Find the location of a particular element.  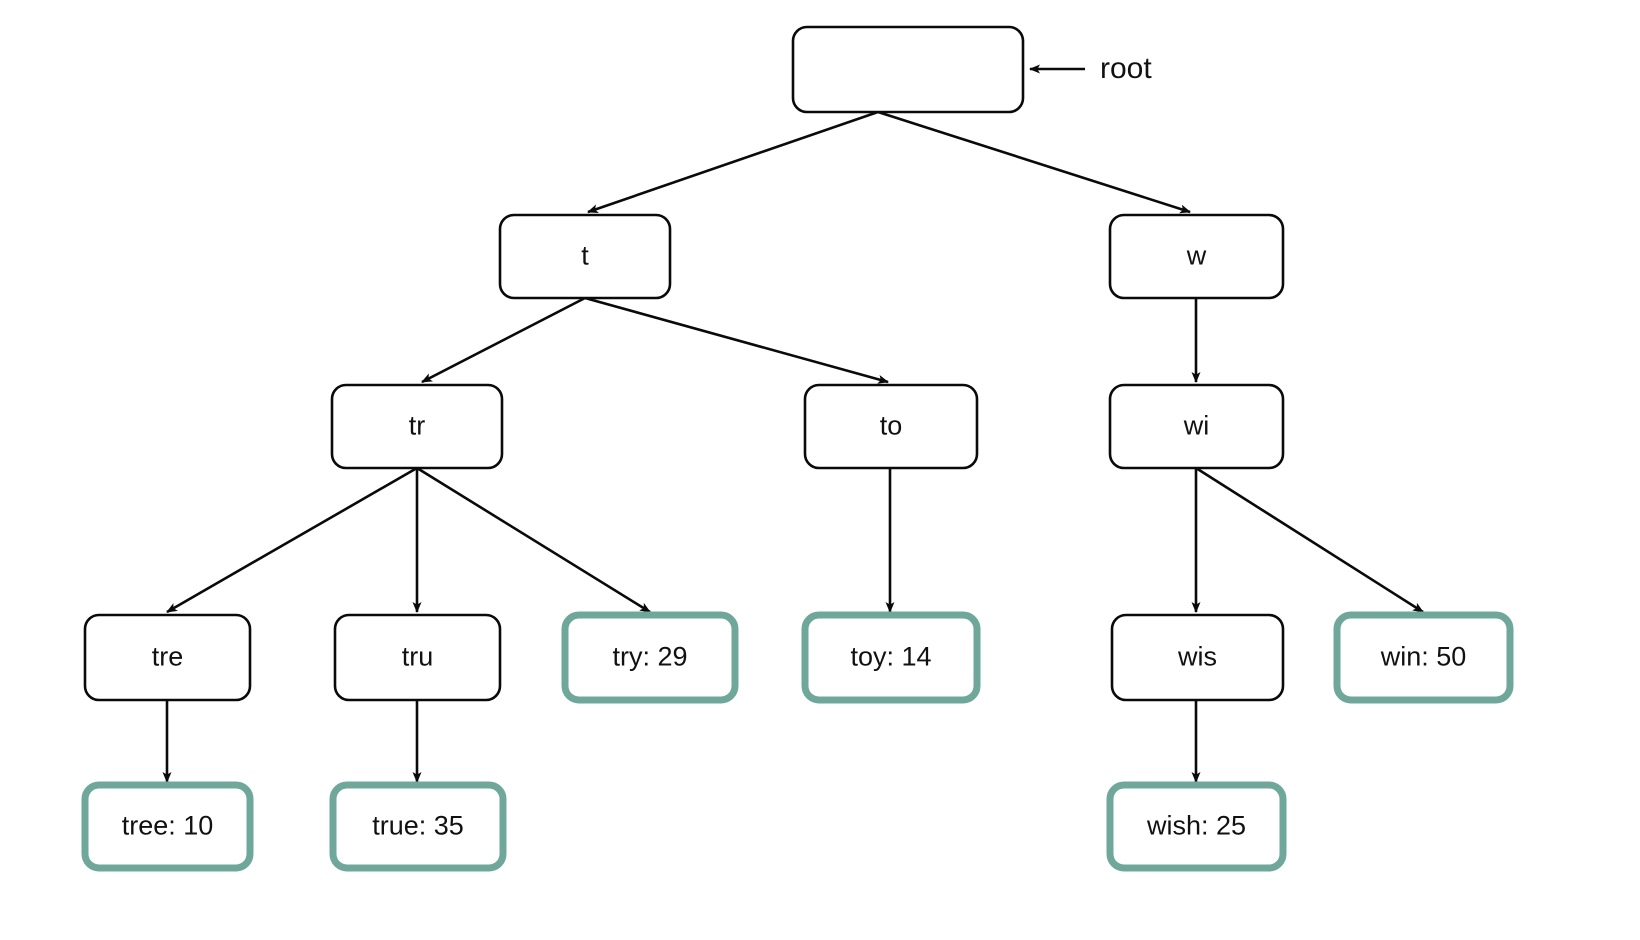

node-label: win: 50 is located at coordinates (1423, 657).